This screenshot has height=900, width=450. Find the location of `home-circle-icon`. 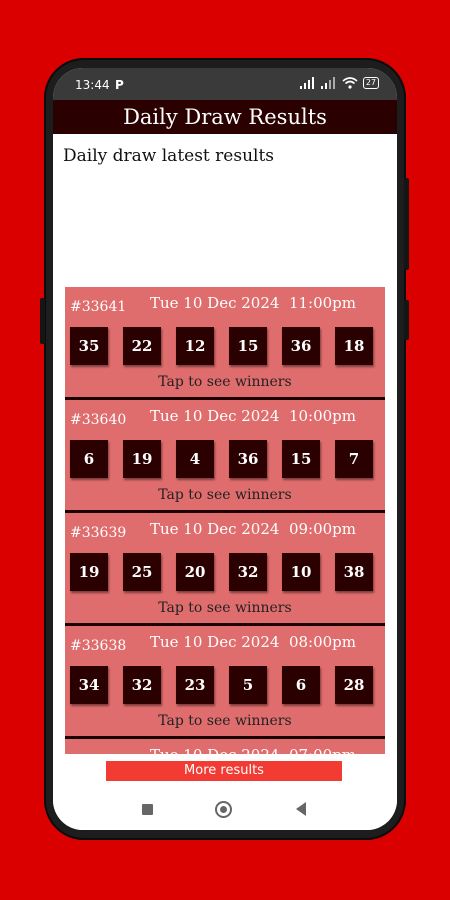

home-circle-icon is located at coordinates (223, 809).